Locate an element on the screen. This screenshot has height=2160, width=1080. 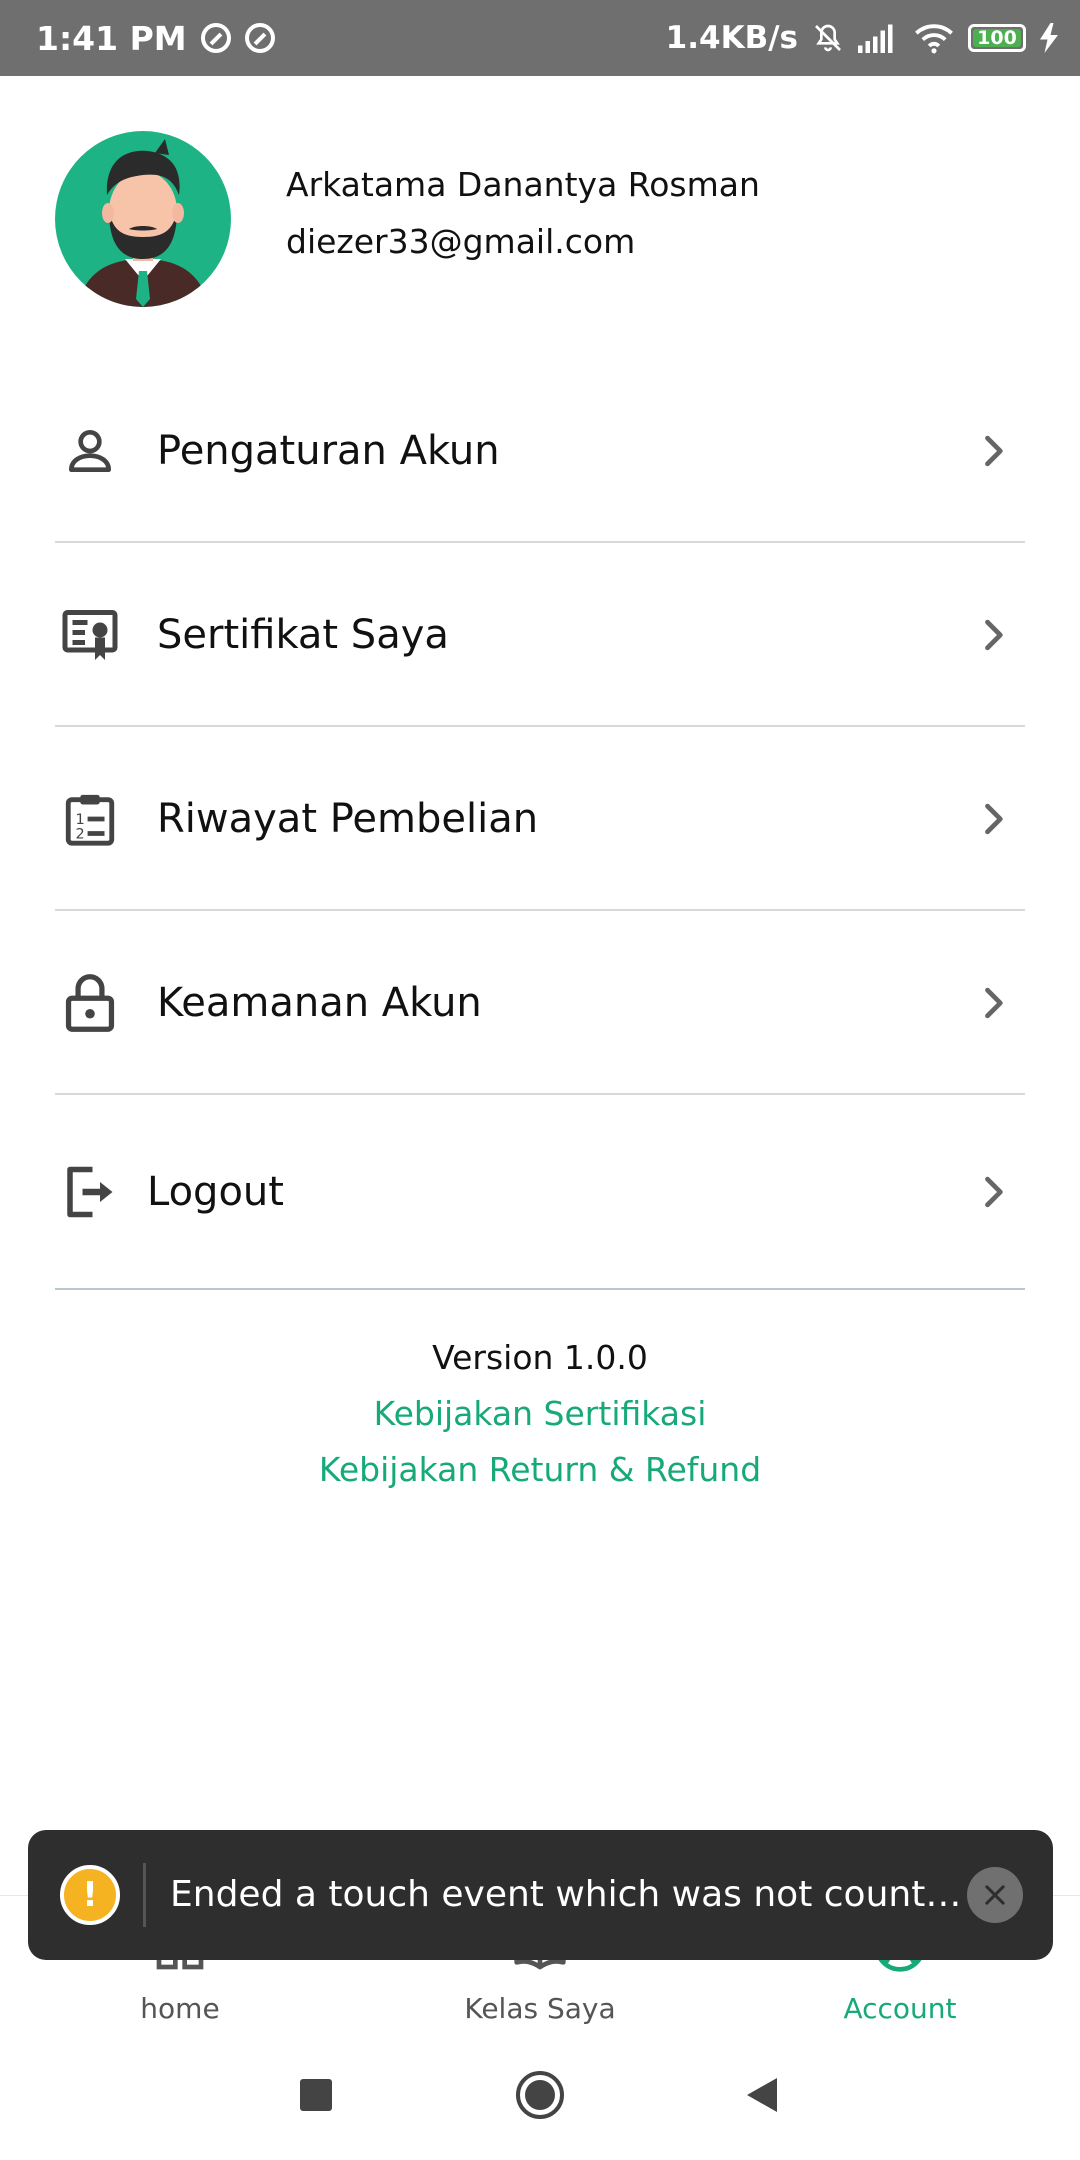
menu-item-pengaturan-akun: Pengaturan Akun is located at coordinates (540, 451).